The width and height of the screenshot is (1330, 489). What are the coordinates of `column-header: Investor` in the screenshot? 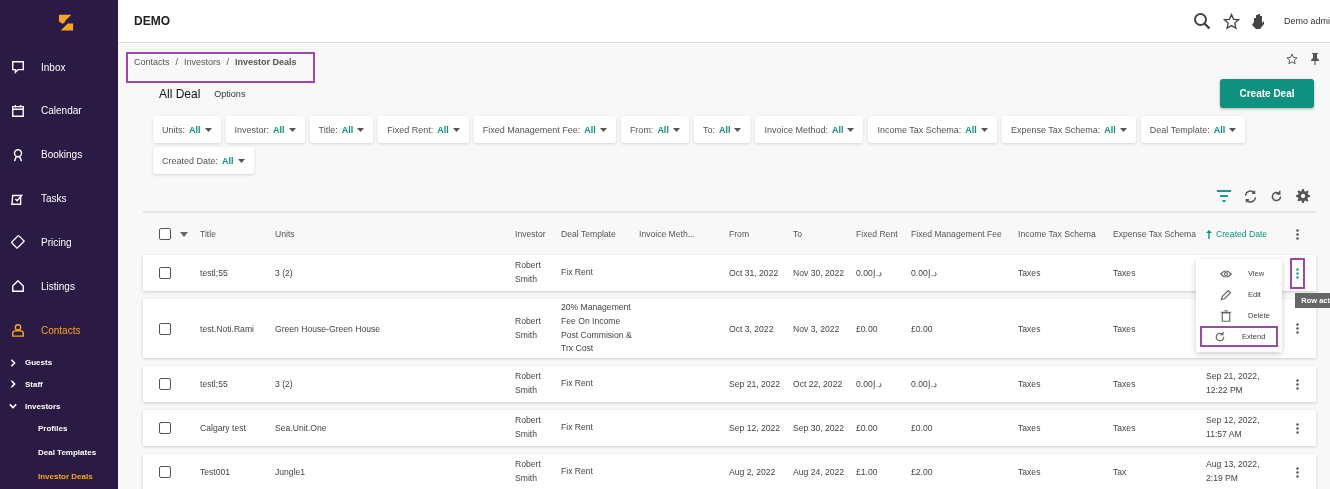 It's located at (530, 234).